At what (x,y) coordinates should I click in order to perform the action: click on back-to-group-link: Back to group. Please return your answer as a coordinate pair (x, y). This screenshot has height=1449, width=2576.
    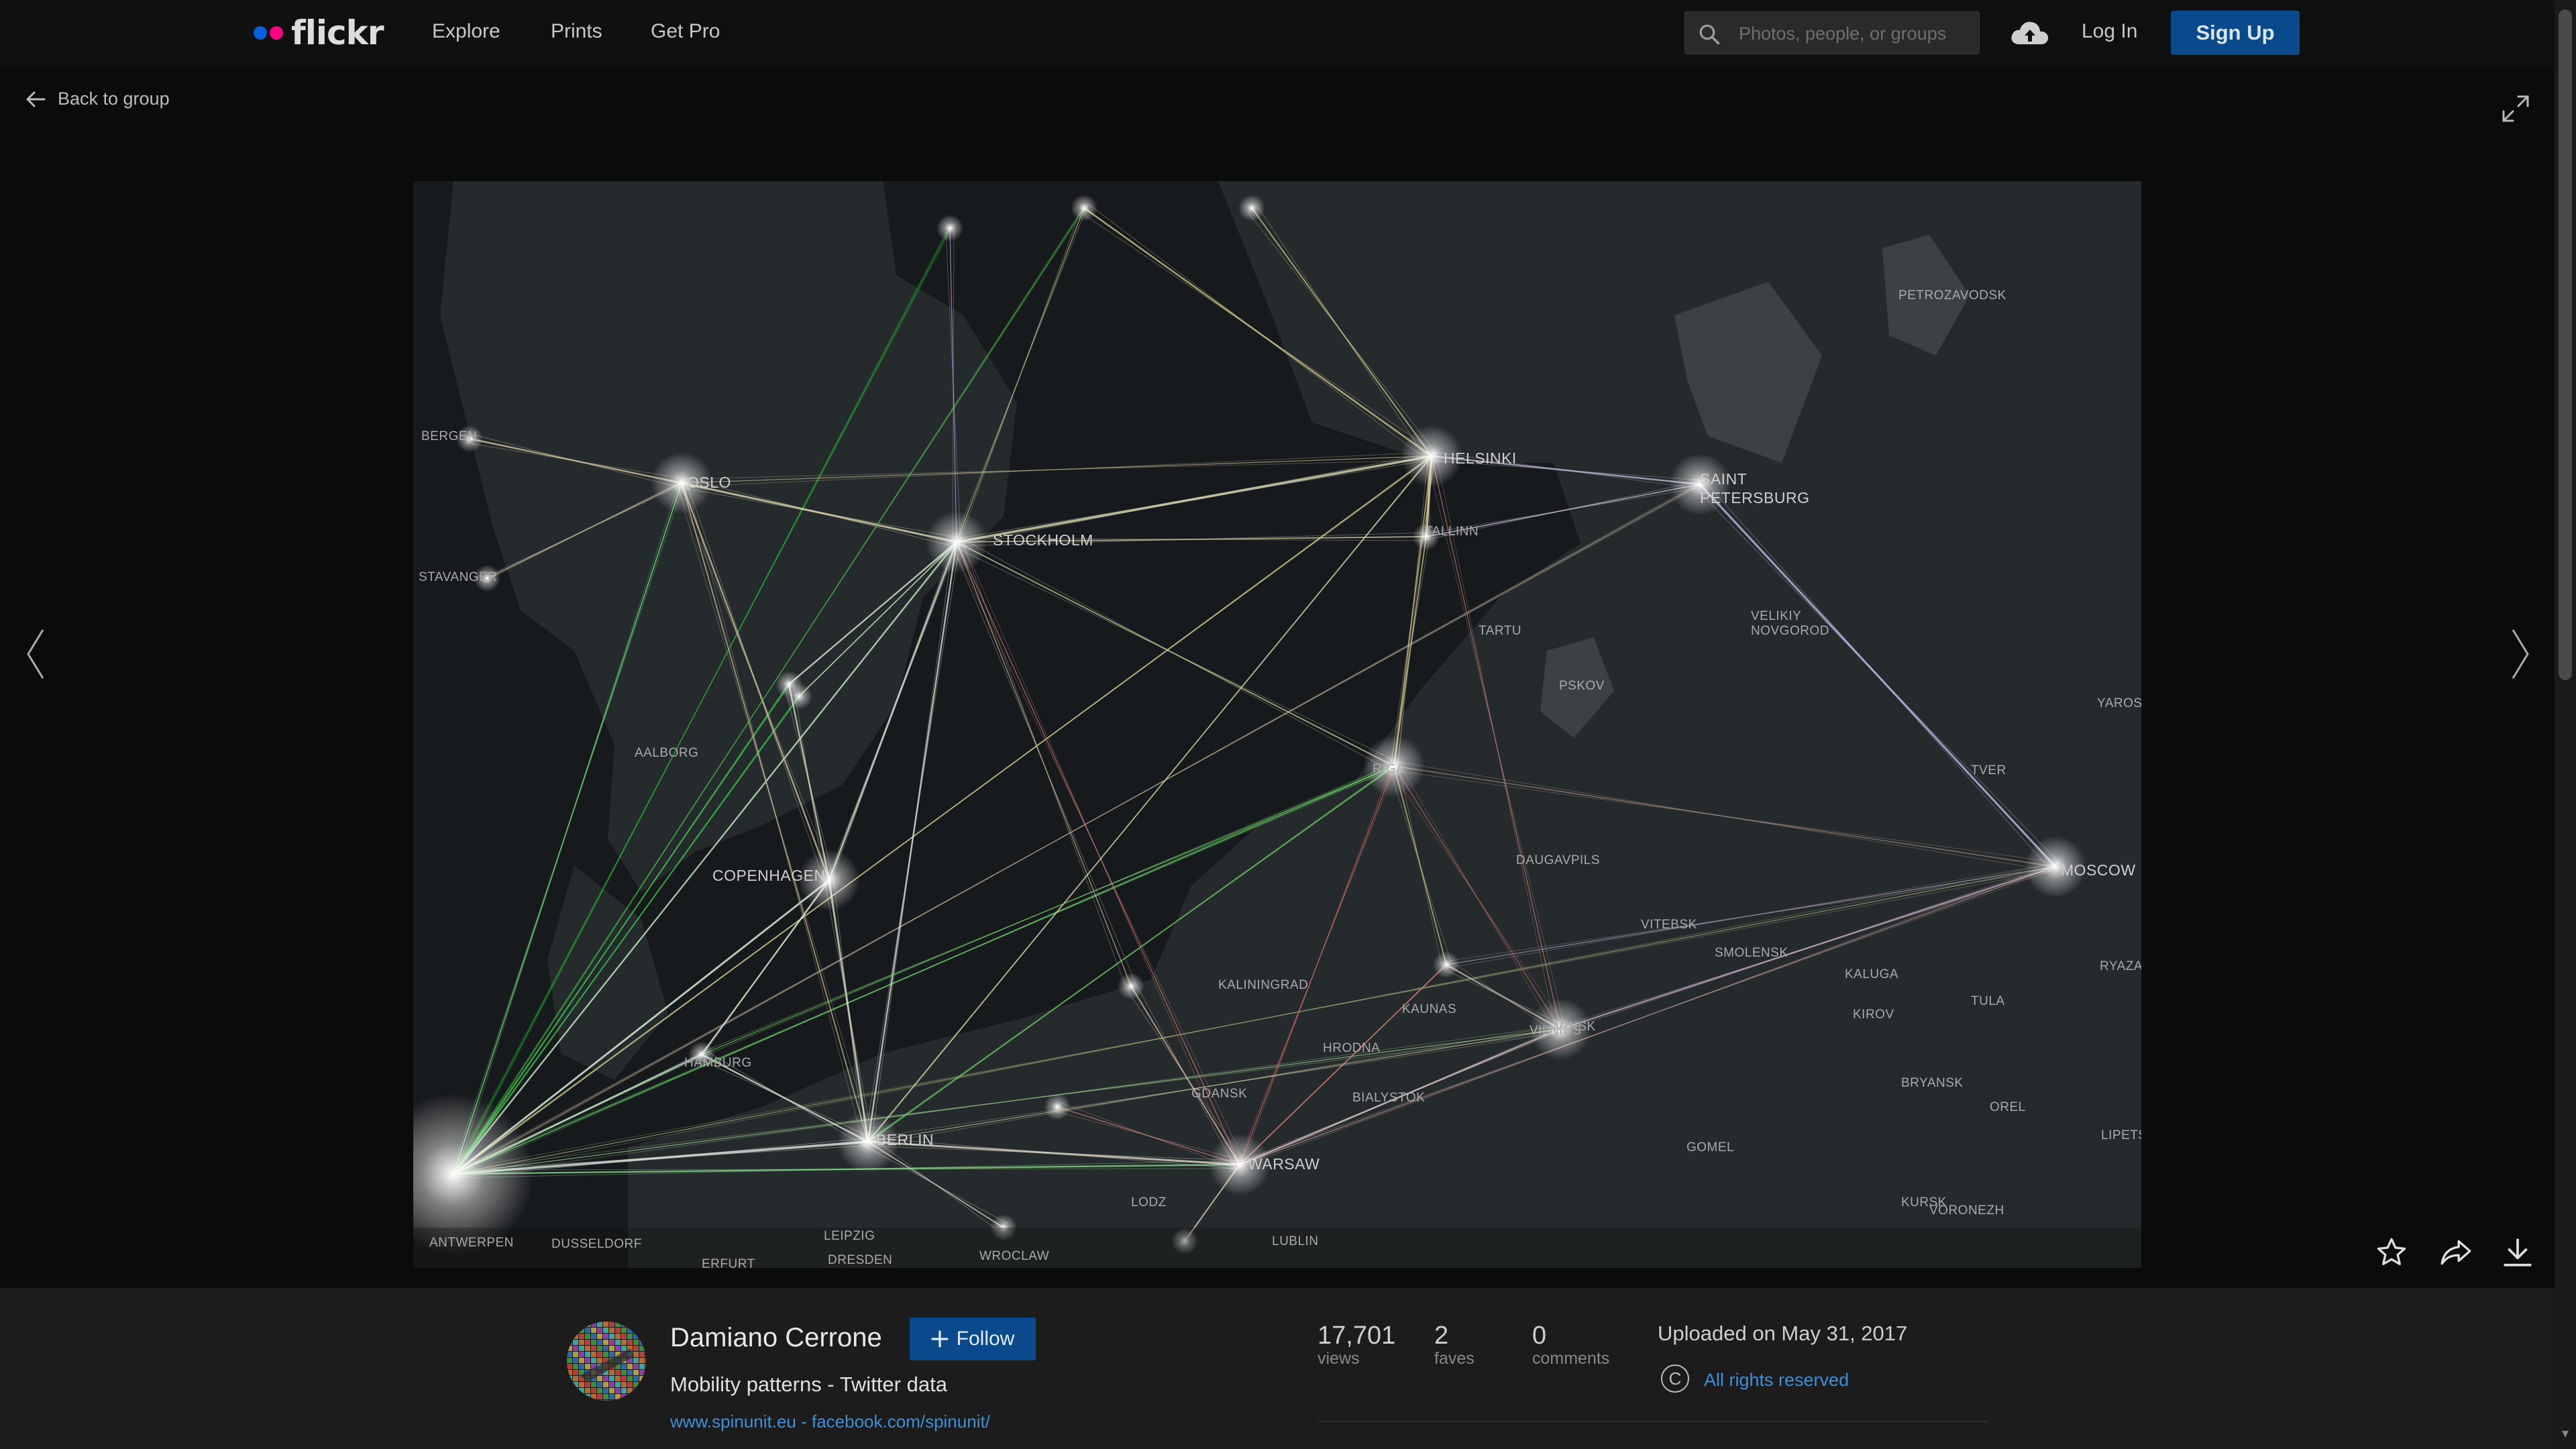
    Looking at the image, I should click on (97, 99).